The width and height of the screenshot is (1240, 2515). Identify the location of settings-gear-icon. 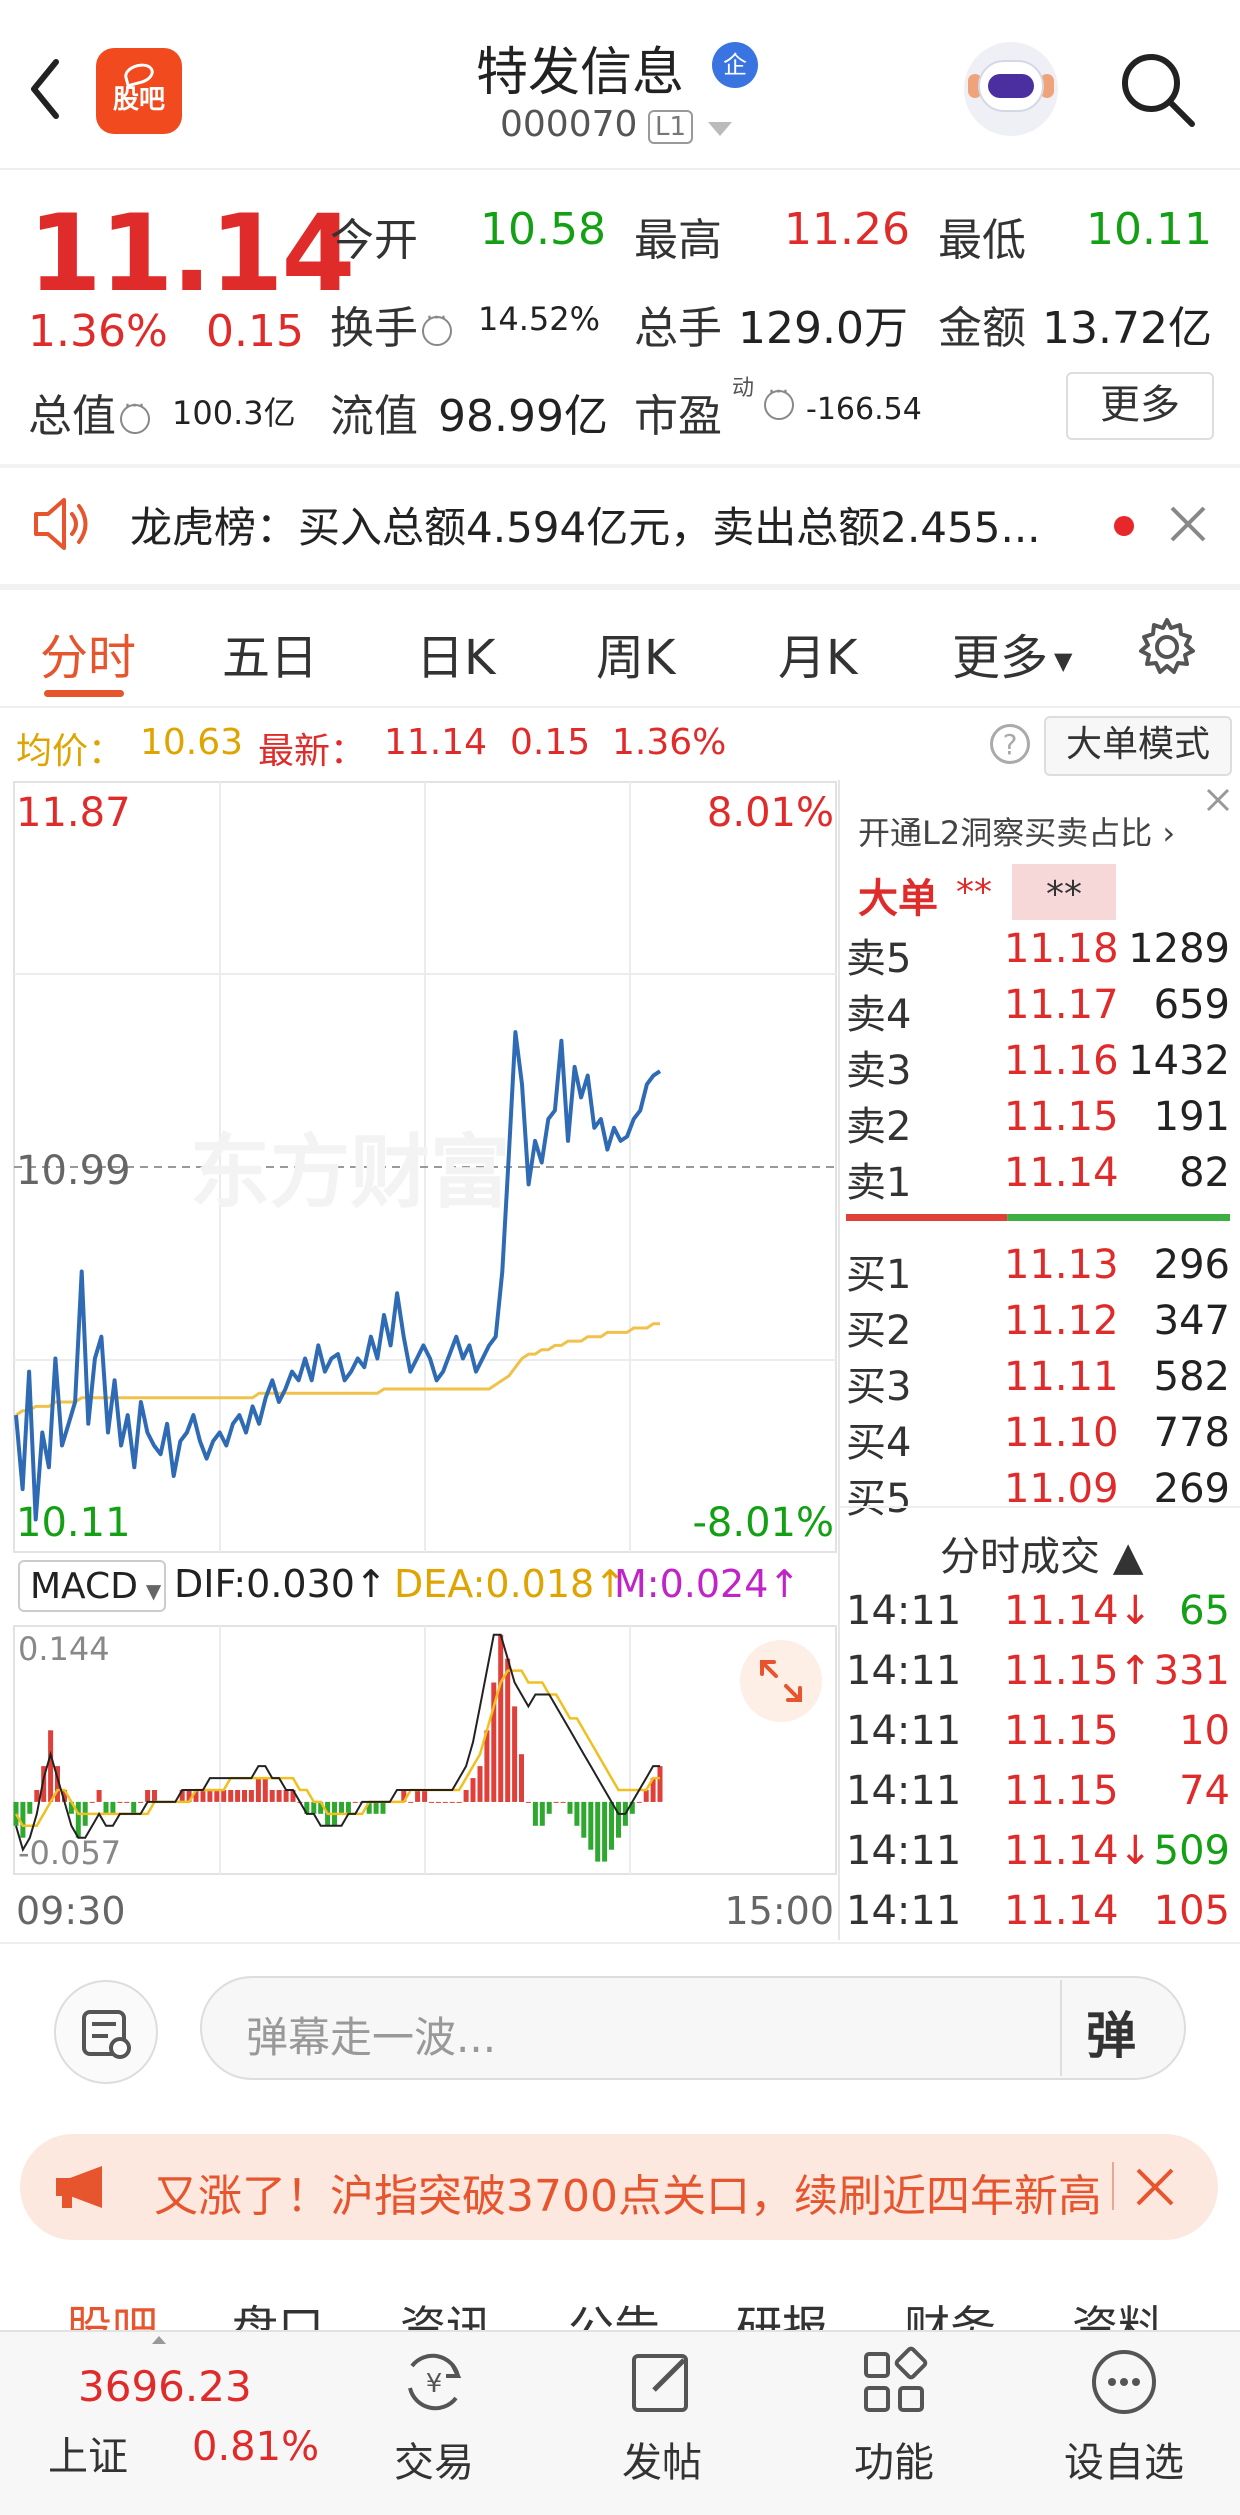
(1167, 647).